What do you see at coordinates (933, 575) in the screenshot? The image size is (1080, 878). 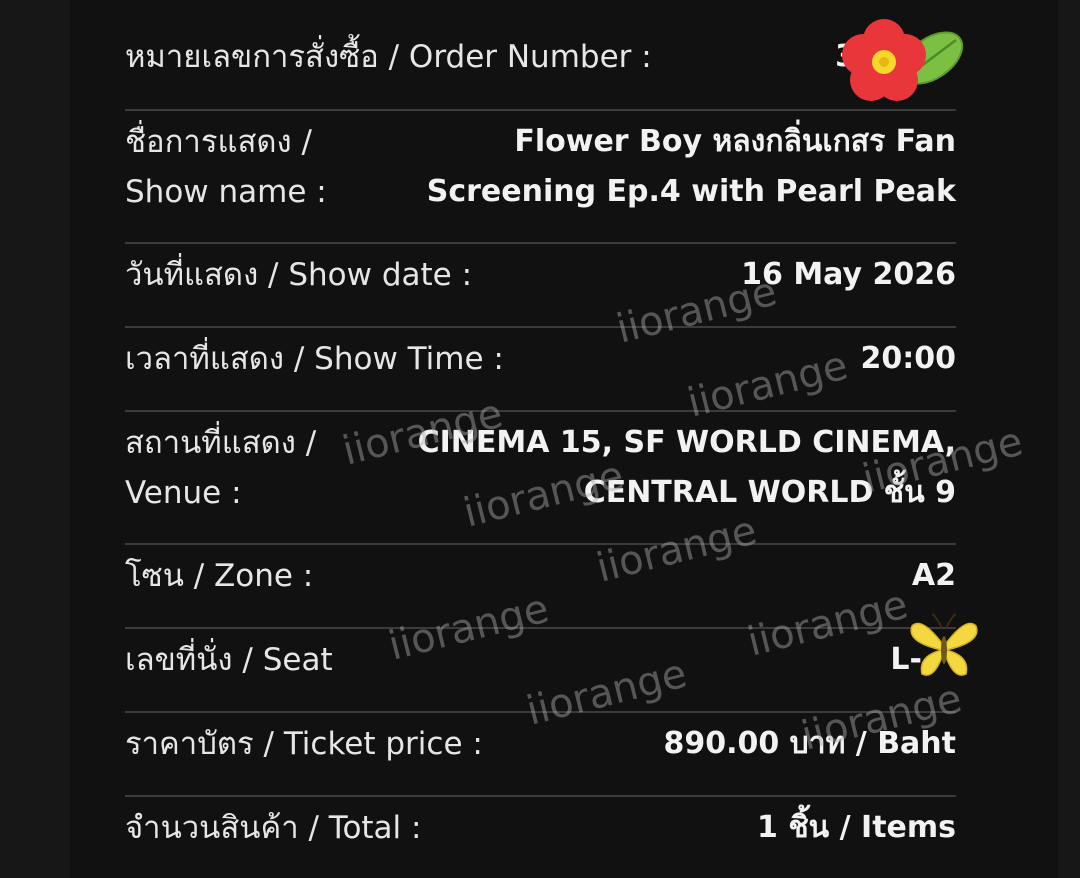 I see `zone-value: A2` at bounding box center [933, 575].